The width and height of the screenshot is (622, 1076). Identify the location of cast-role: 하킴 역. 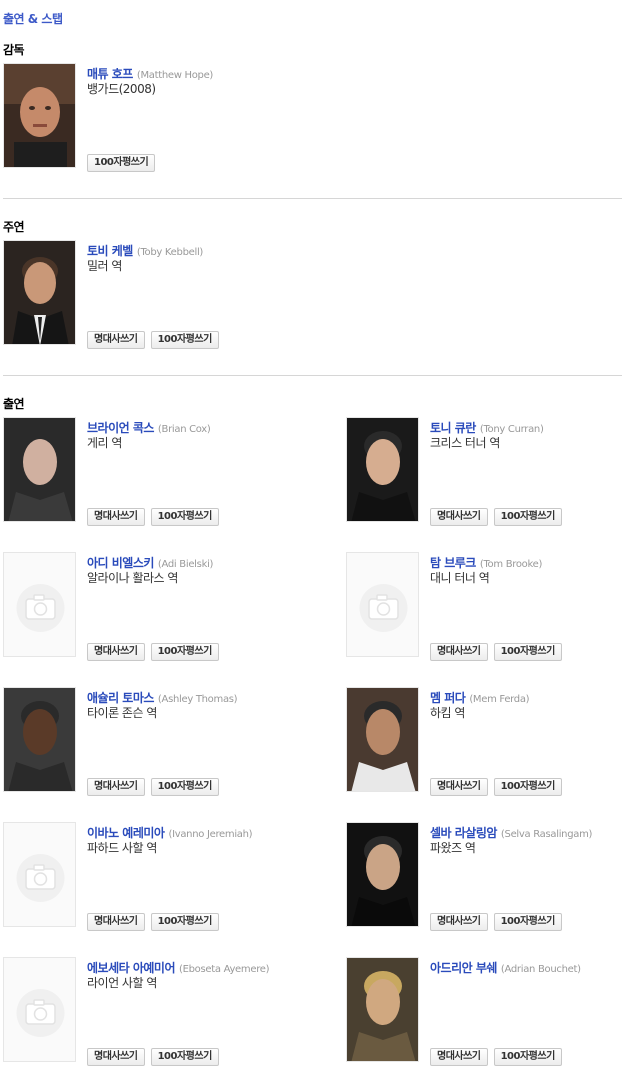
(447, 713).